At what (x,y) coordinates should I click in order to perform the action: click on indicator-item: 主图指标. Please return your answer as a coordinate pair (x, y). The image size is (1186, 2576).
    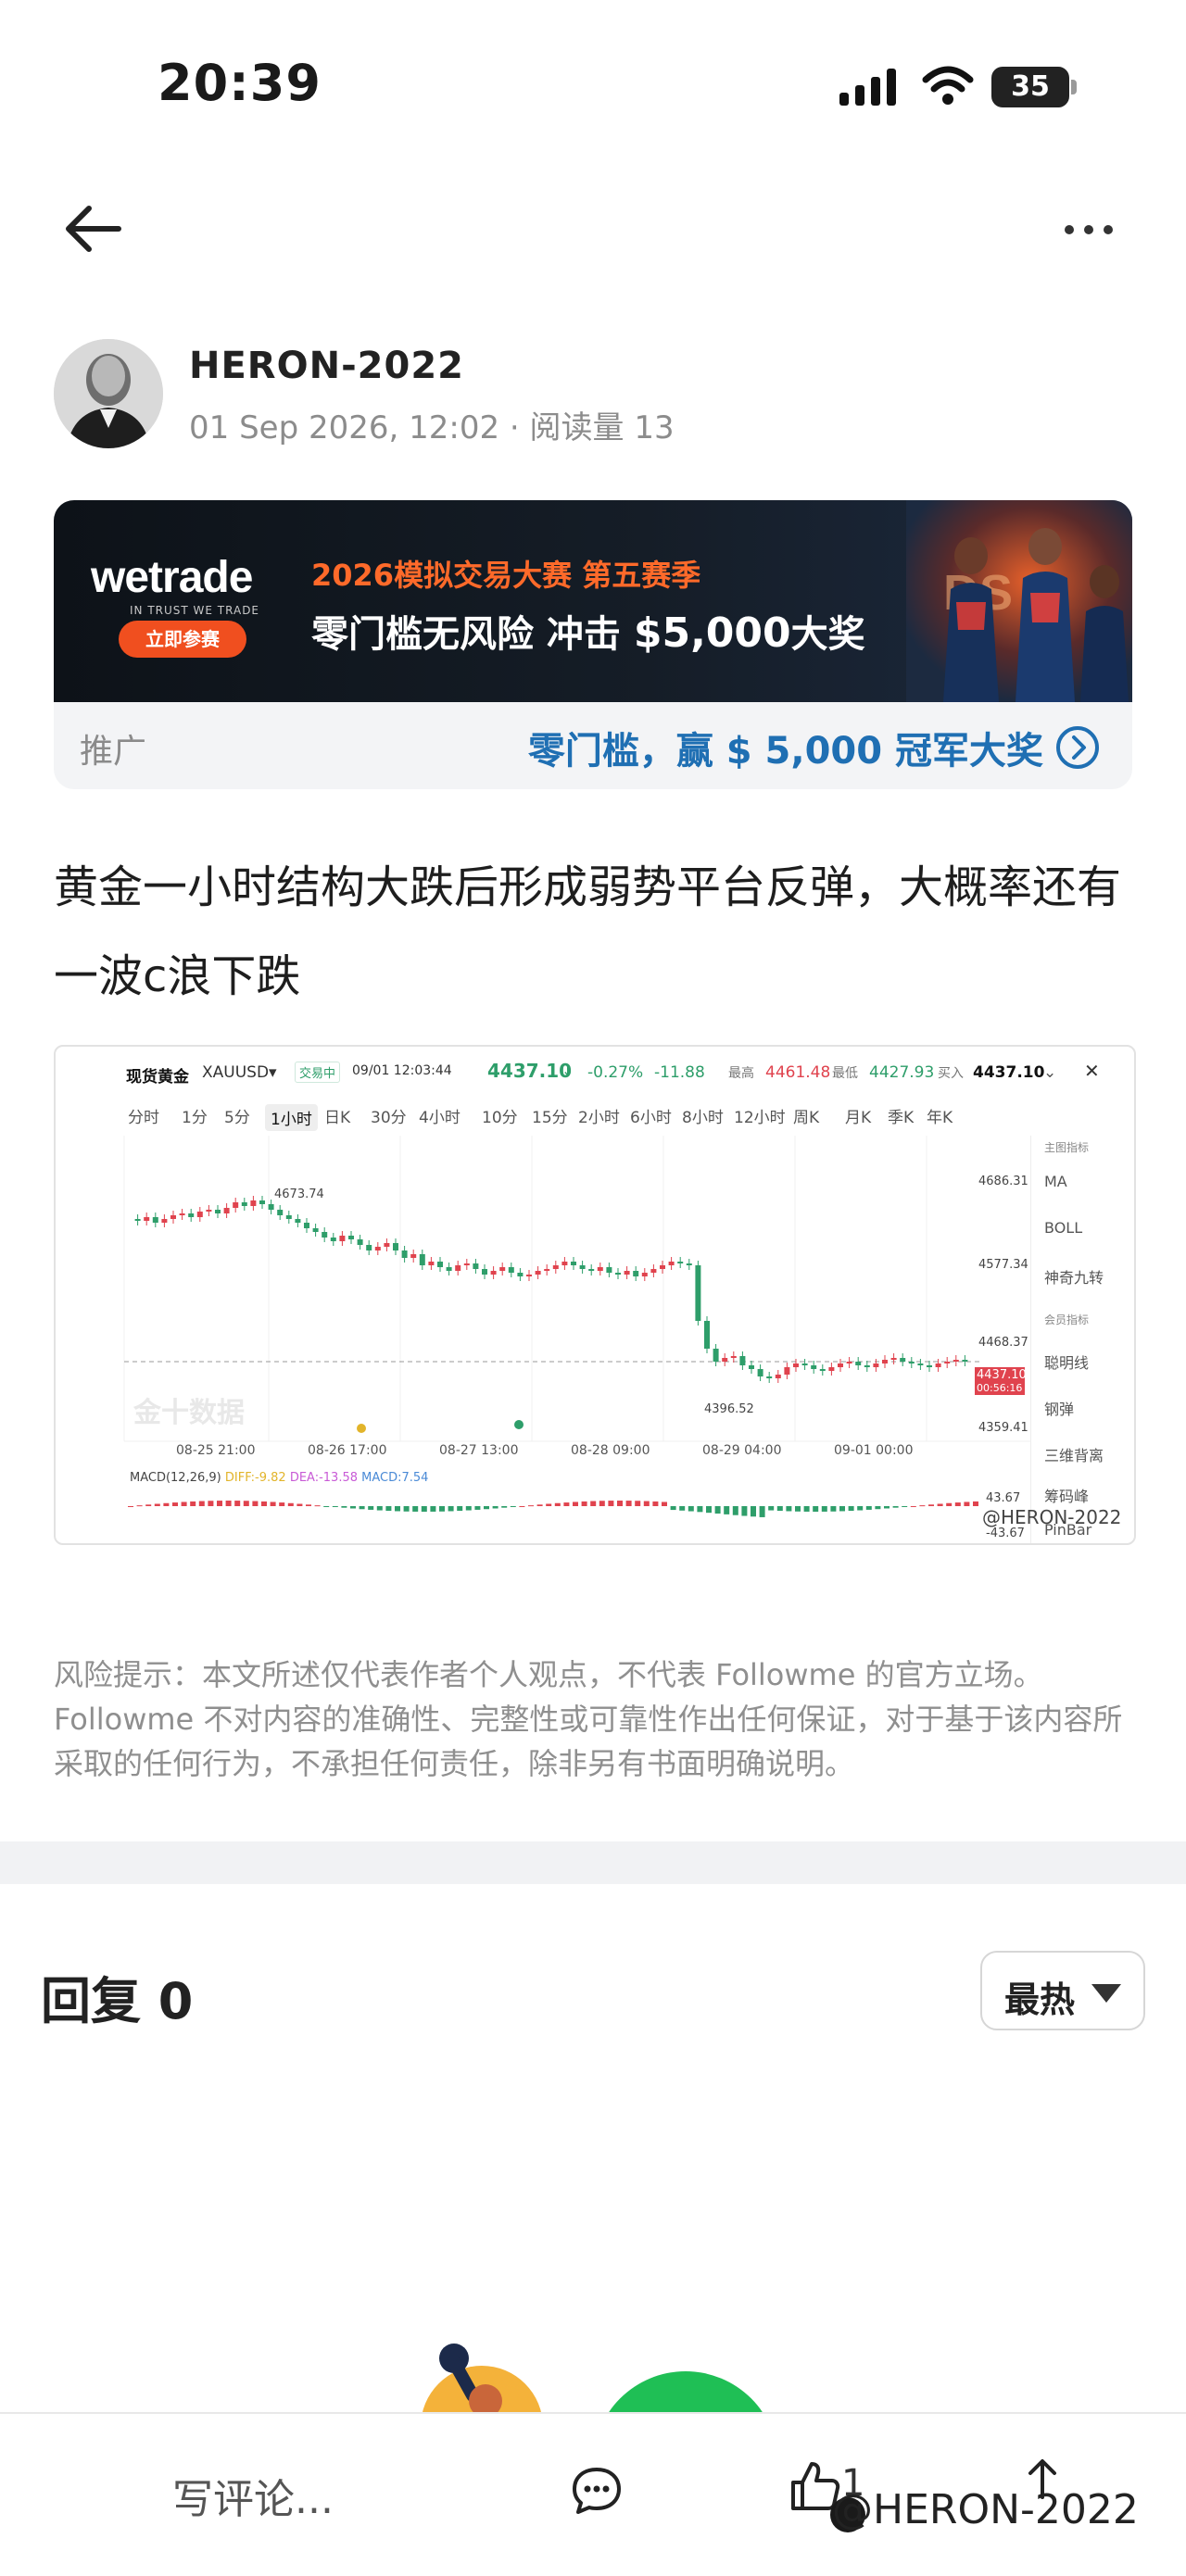
    Looking at the image, I should click on (1066, 1147).